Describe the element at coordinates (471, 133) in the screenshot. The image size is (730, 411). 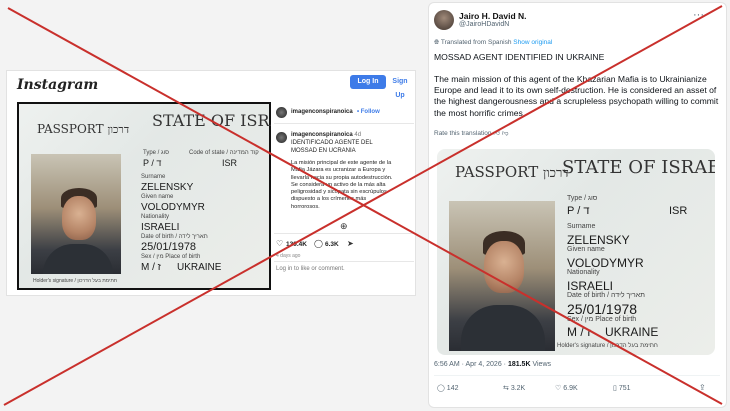
I see `rate-translation: Rate this translation 👍︎ 👎︎` at that location.